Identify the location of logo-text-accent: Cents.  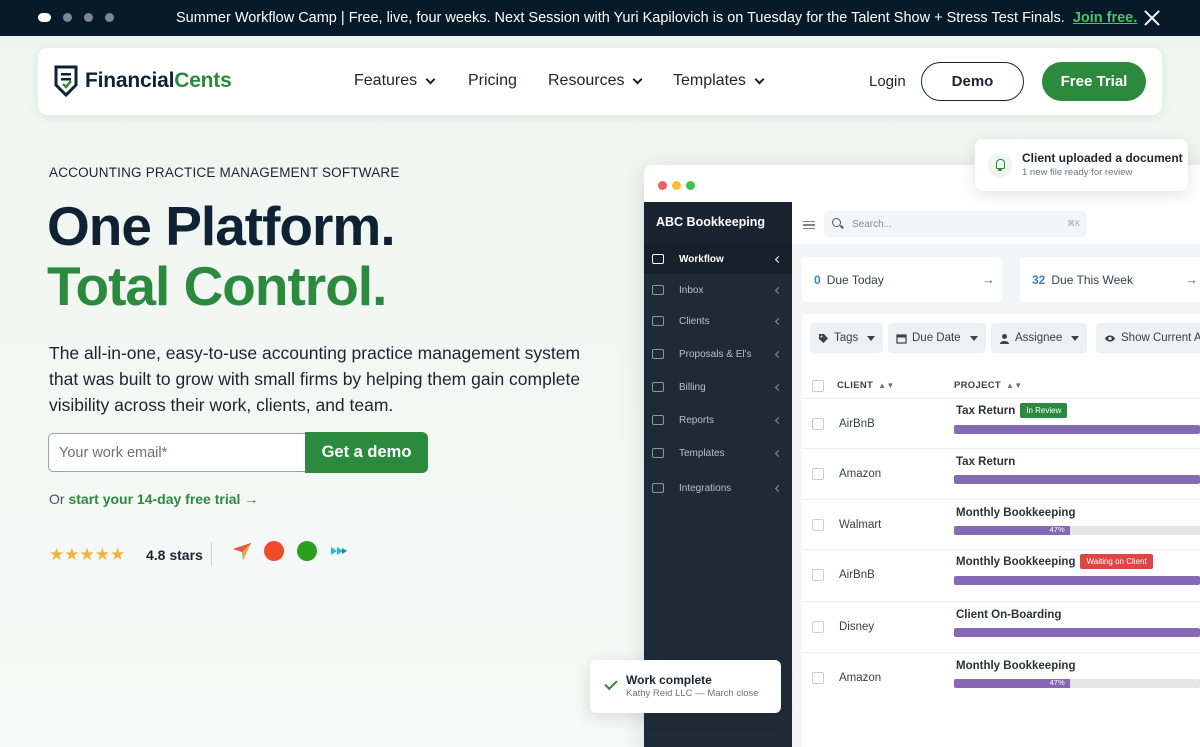
(203, 80).